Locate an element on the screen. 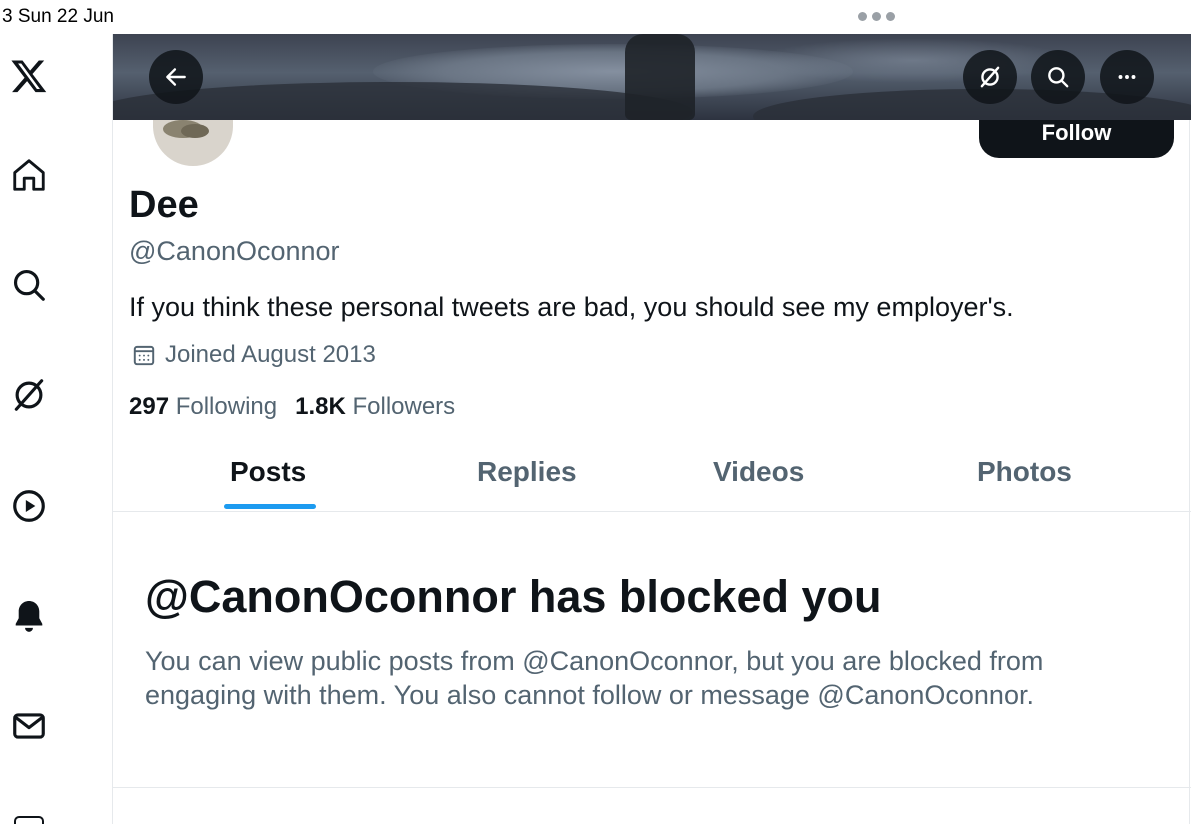  lists-icon is located at coordinates (29, 820).